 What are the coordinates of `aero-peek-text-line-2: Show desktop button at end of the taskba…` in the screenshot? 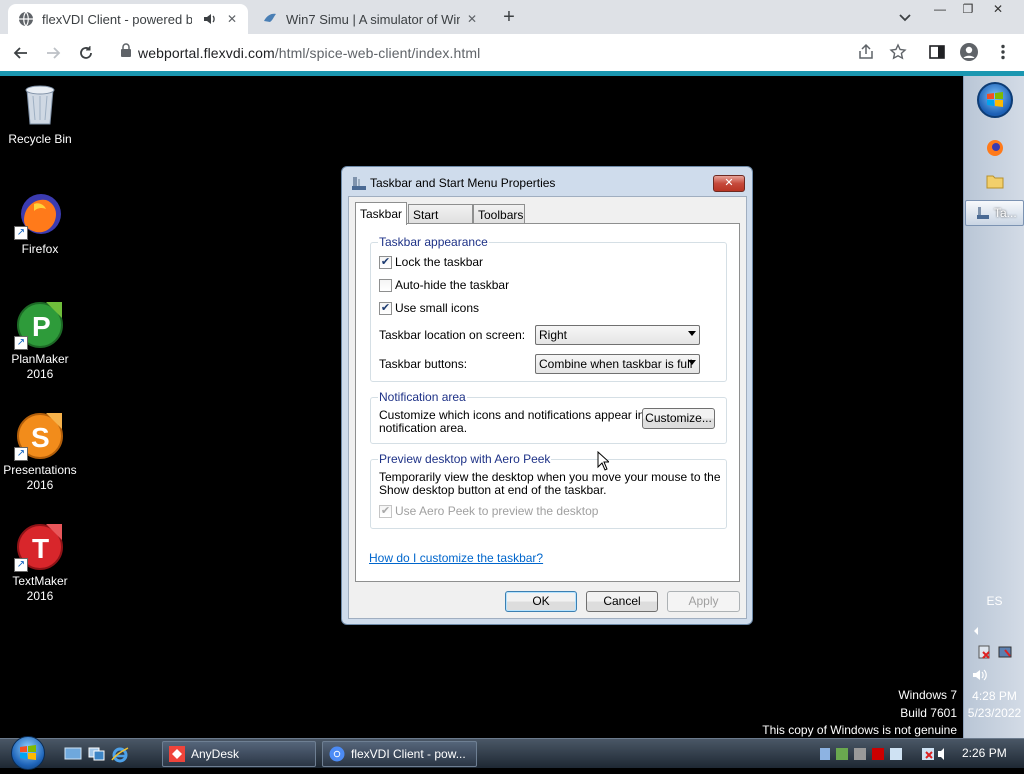 It's located at (493, 490).